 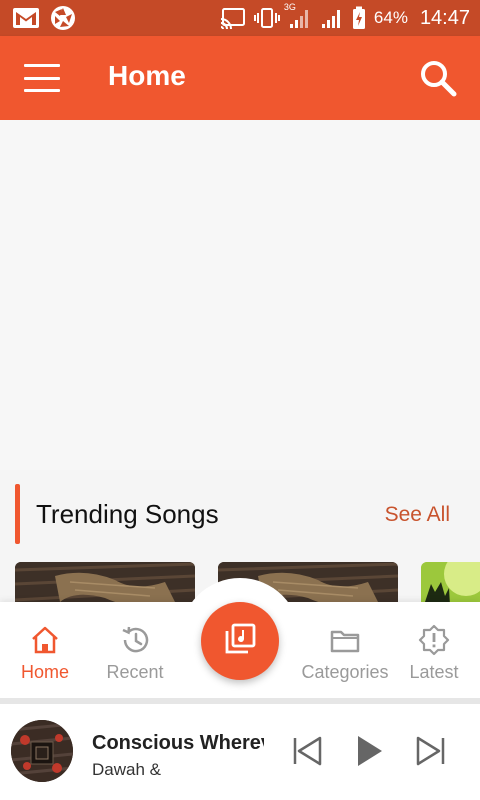 I want to click on search-icon, so click(x=438, y=78).